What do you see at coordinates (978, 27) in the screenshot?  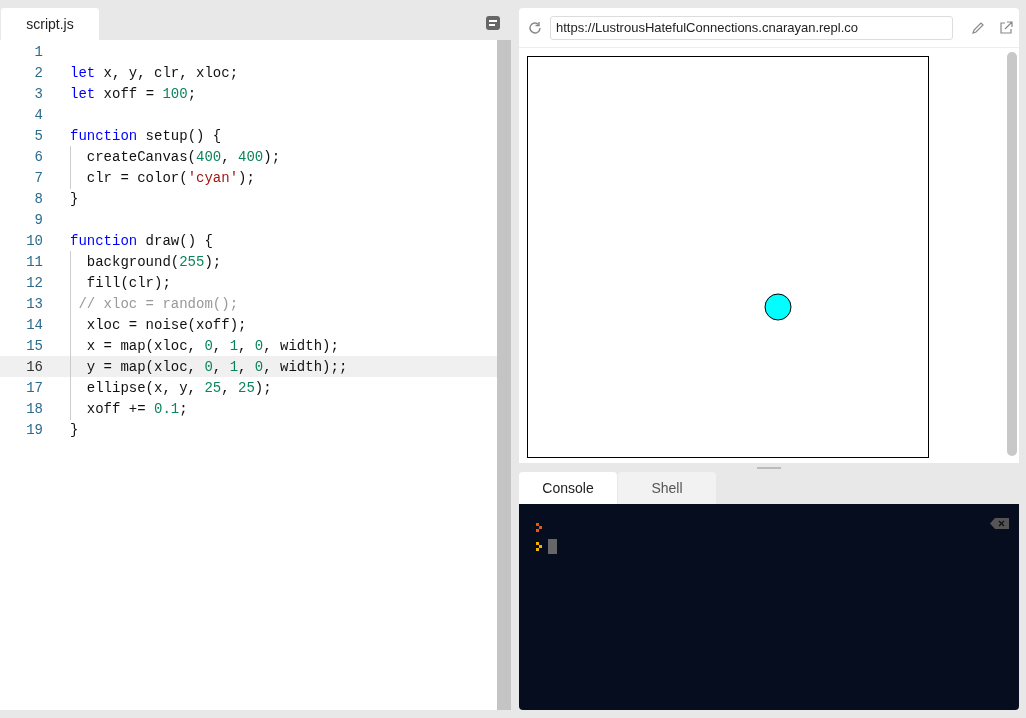 I see `pencil-icon` at bounding box center [978, 27].